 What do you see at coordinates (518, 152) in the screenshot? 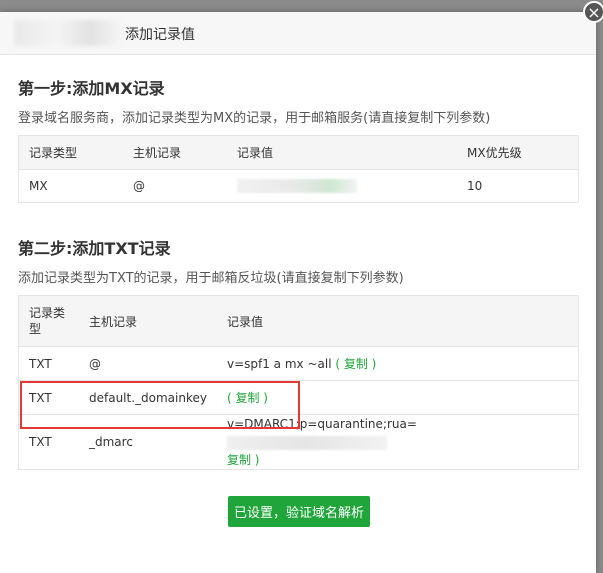
I see `col-mx-priority: MX优先级` at bounding box center [518, 152].